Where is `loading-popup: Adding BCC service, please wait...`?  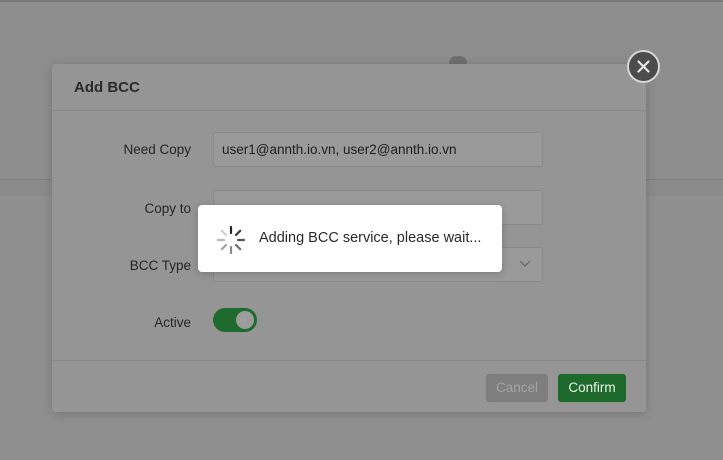 loading-popup: Adding BCC service, please wait... is located at coordinates (350, 238).